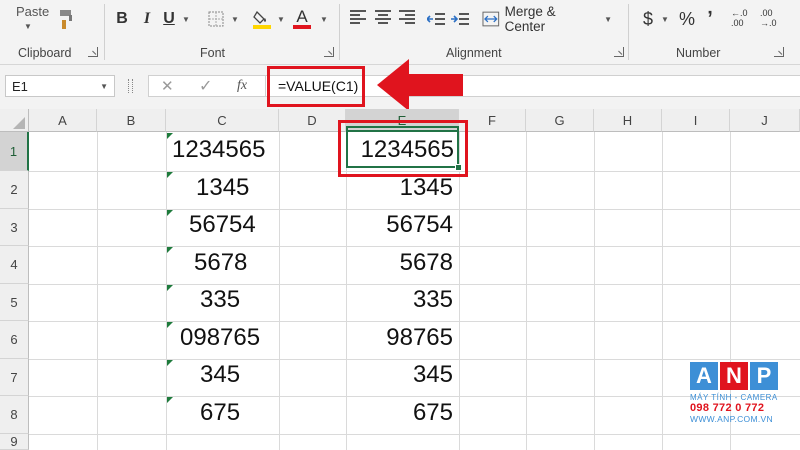 This screenshot has height=450, width=800. I want to click on column-header-h: H, so click(628, 120).